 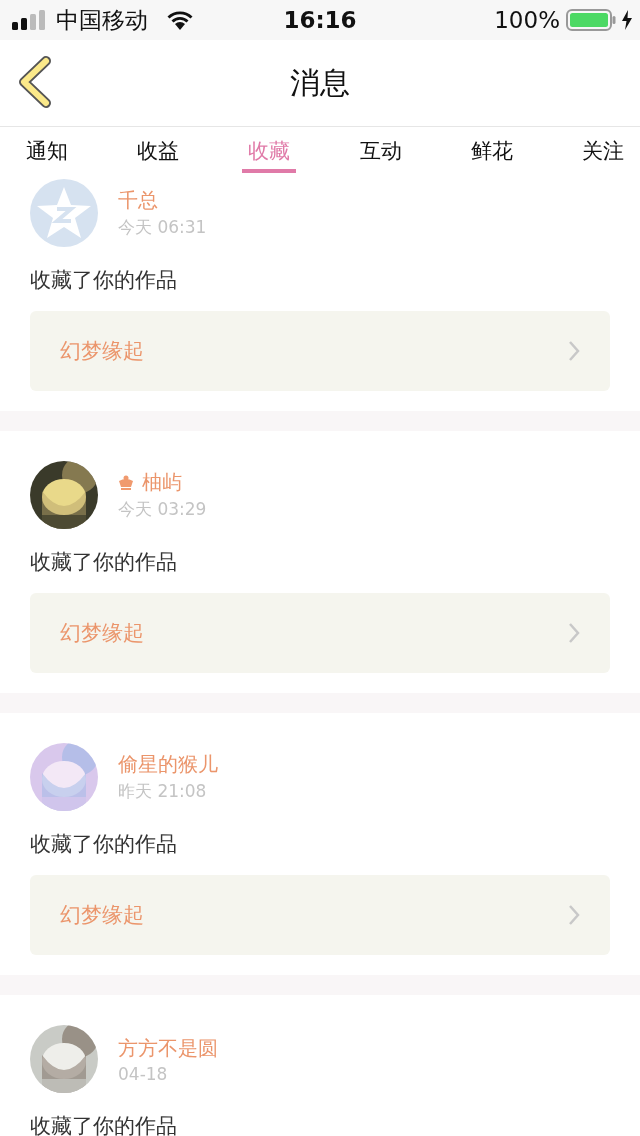 I want to click on back-button, so click(x=35, y=82).